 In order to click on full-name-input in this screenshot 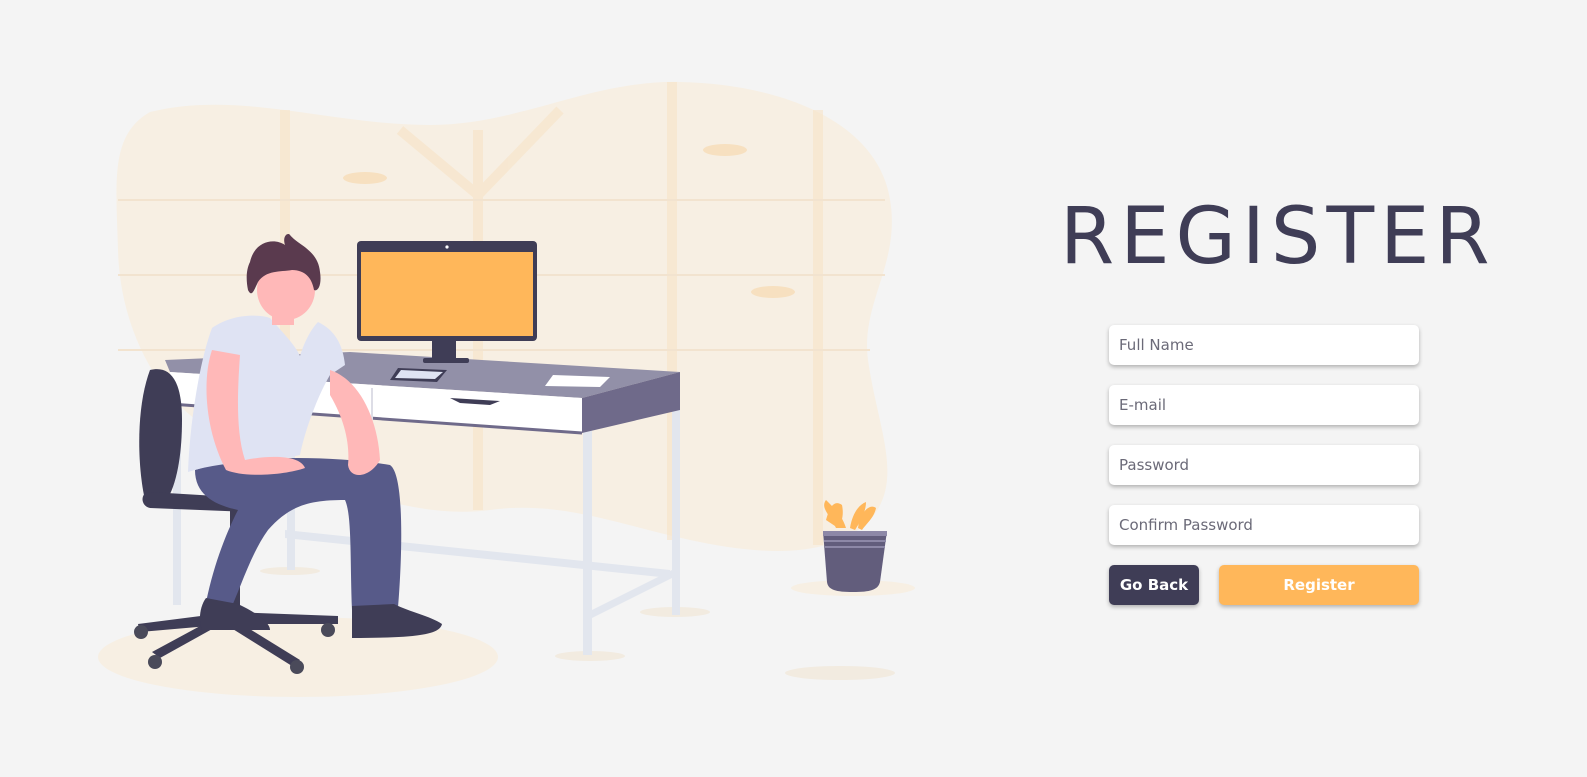, I will do `click(1264, 345)`.